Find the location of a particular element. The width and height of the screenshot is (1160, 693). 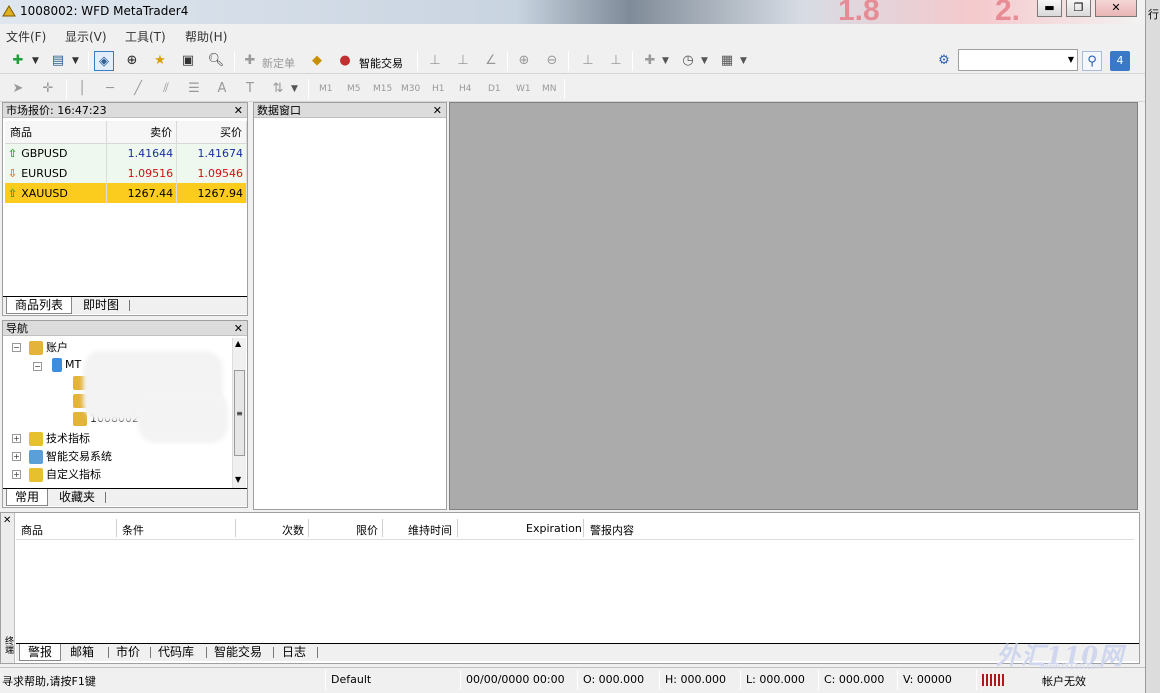

column-header-condition: 条件 is located at coordinates (133, 530).